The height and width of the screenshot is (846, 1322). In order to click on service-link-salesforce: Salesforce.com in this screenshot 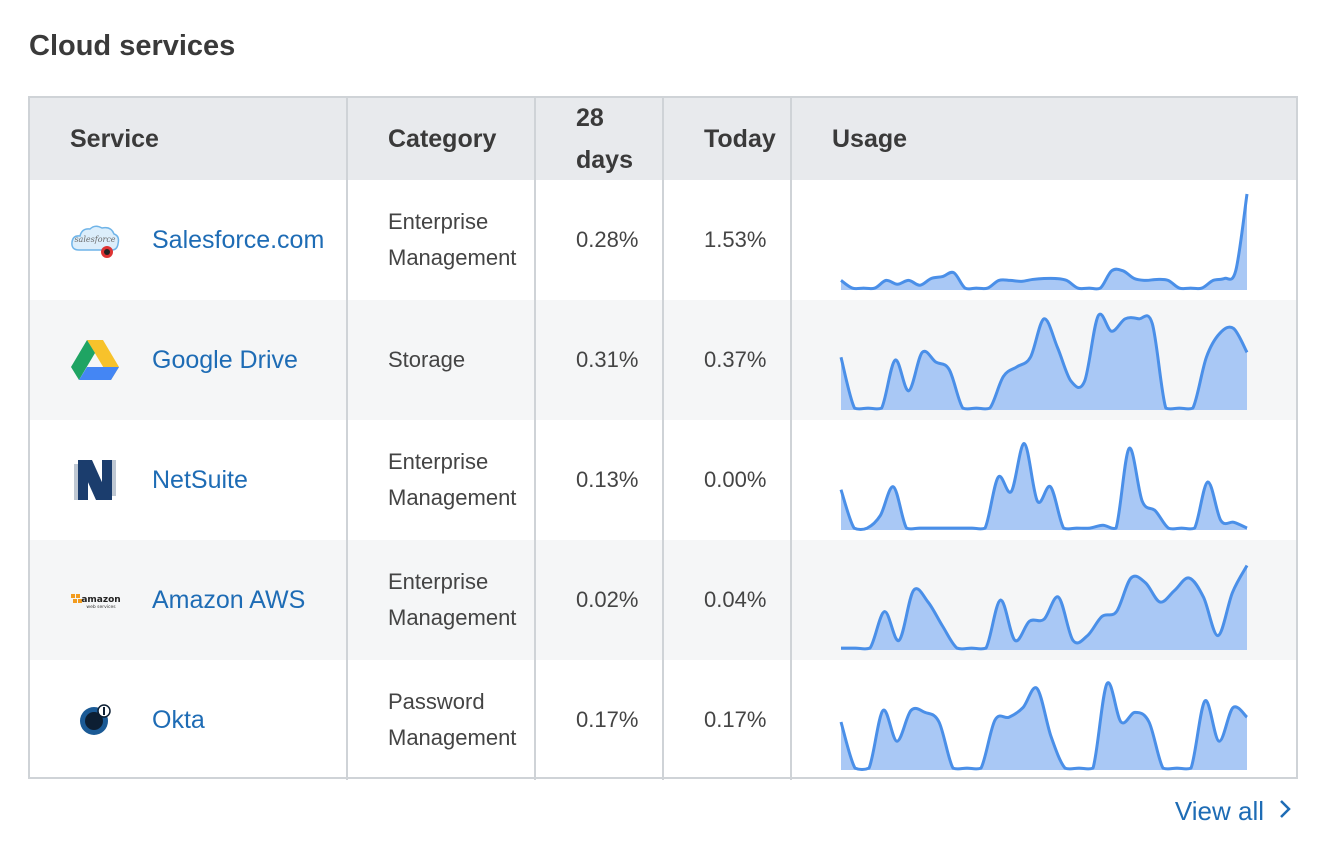, I will do `click(238, 240)`.